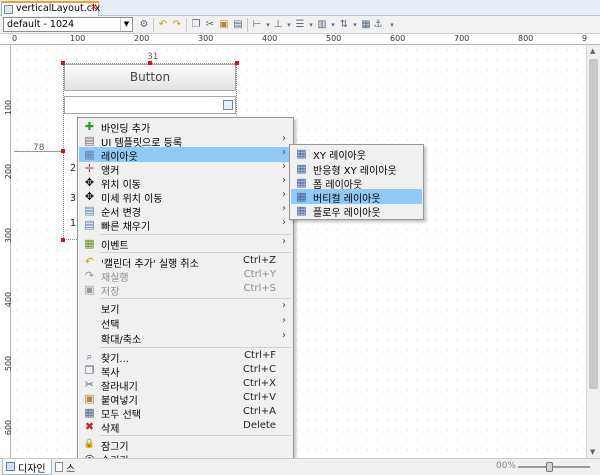  I want to click on zoom-slider-track, so click(554, 467).